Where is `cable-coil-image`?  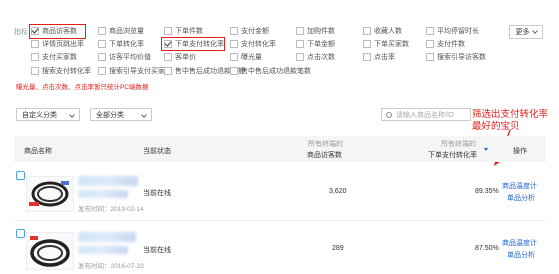
cable-coil-image is located at coordinates (50, 251).